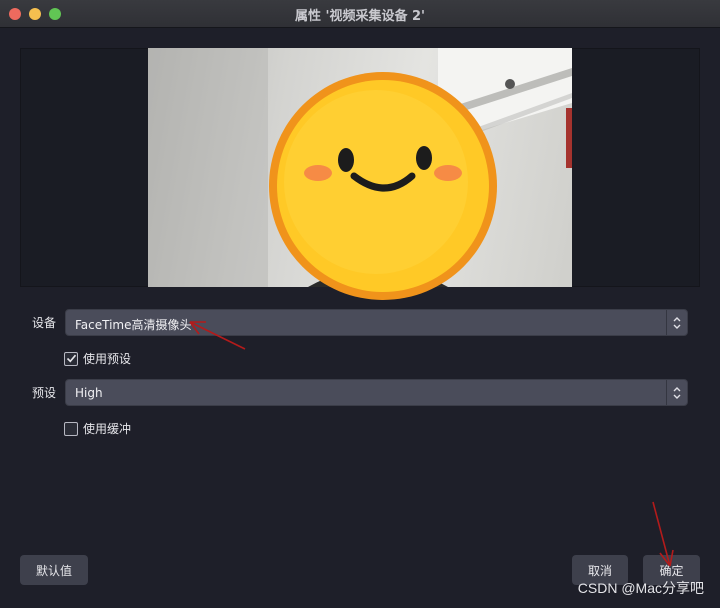  Describe the element at coordinates (107, 429) in the screenshot. I see `use-buffer-label: 使用缓冲` at that location.